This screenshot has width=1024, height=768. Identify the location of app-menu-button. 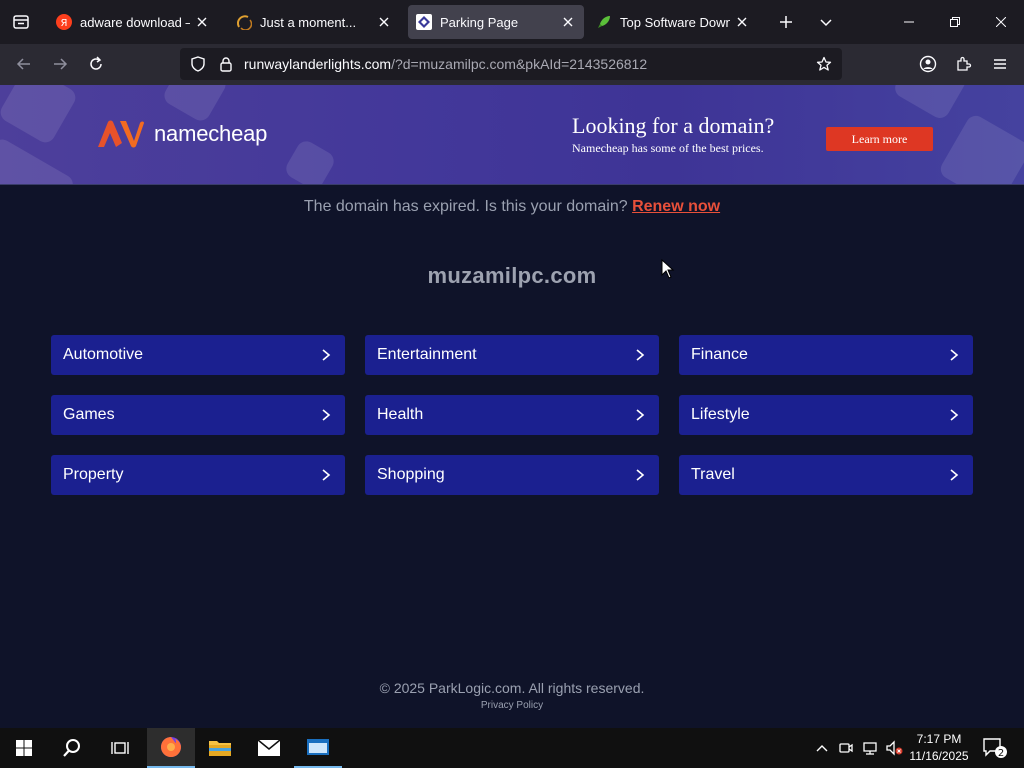
(1000, 64).